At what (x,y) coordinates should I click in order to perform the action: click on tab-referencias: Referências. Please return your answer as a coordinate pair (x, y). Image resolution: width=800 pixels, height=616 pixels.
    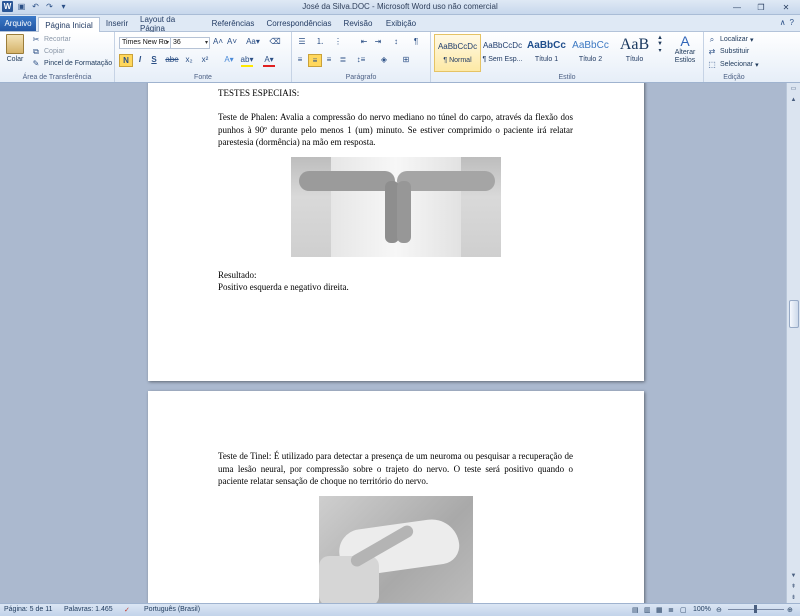
    Looking at the image, I should click on (233, 23).